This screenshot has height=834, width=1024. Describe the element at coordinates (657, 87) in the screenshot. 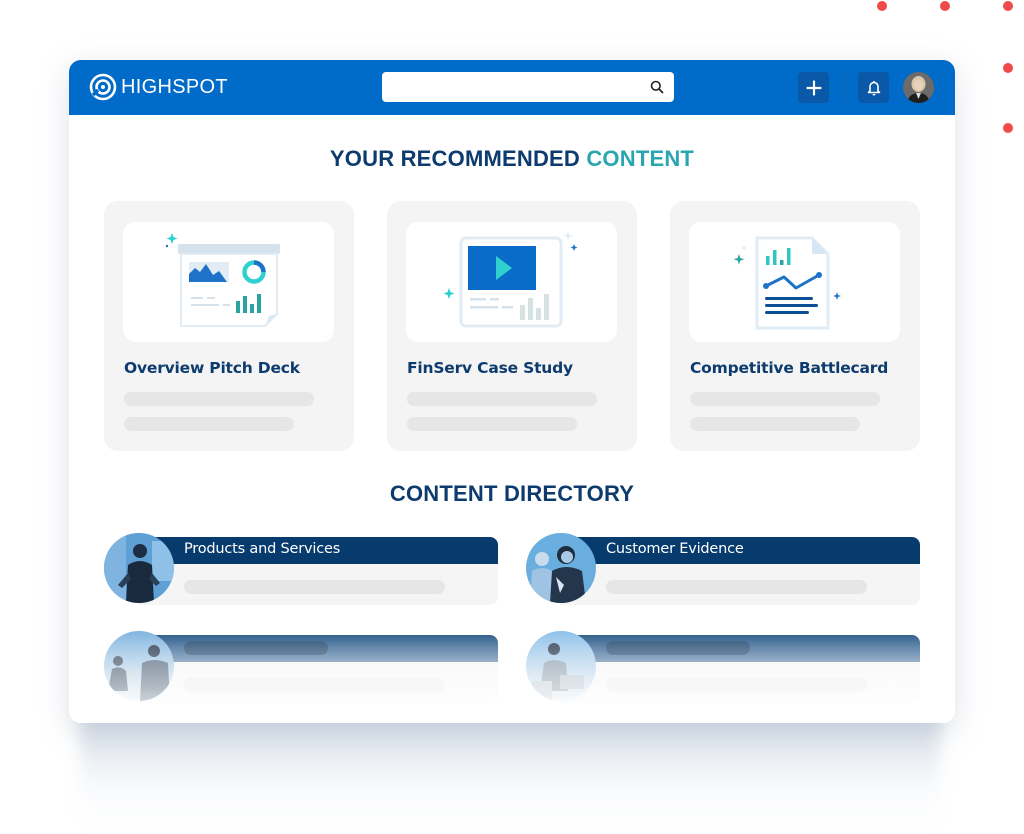

I see `search-icon` at that location.